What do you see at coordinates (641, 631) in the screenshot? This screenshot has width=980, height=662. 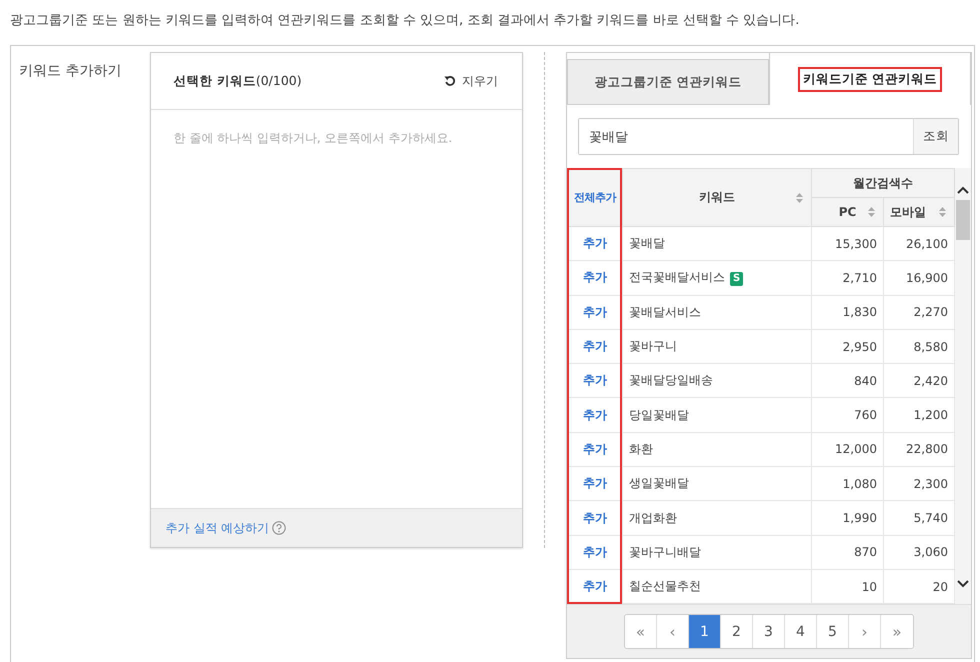 I see `page-nav-button: «` at bounding box center [641, 631].